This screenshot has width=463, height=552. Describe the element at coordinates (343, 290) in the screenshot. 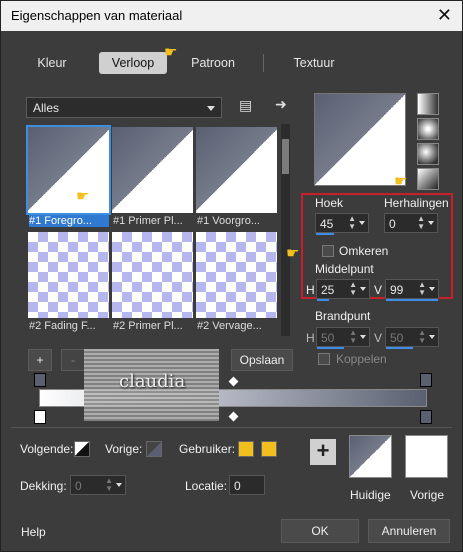

I see `center-h-spinner: 25 ▲ ▼` at that location.